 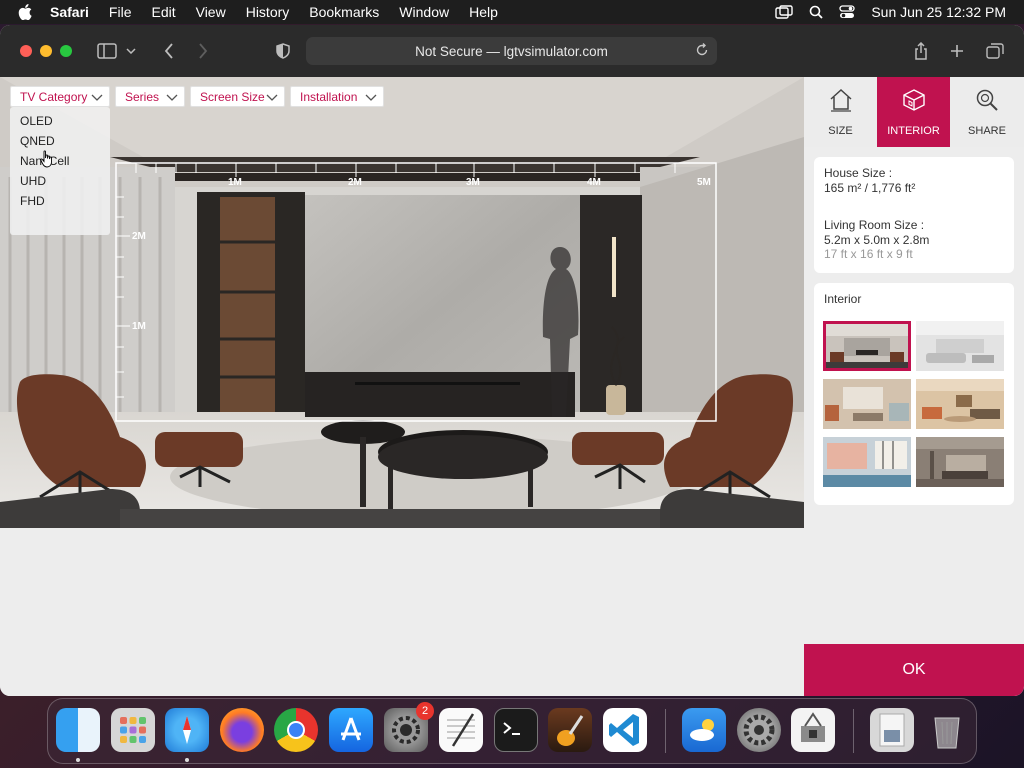 I want to click on archive-utility-icon, so click(x=813, y=730).